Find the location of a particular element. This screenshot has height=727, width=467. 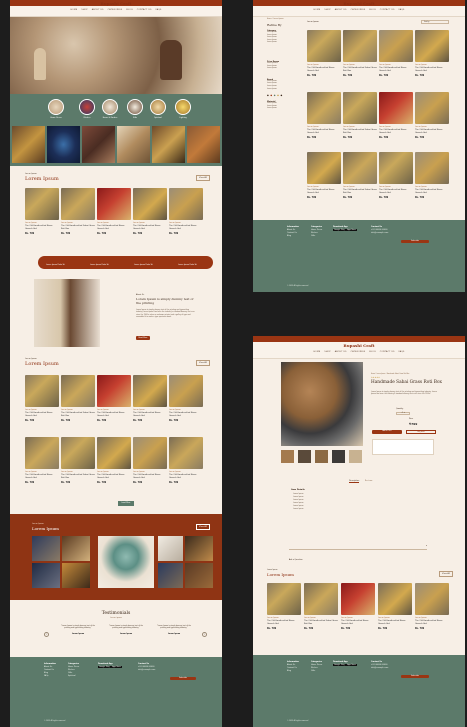

sort-dropdown: Sort by is located at coordinates (435, 22).